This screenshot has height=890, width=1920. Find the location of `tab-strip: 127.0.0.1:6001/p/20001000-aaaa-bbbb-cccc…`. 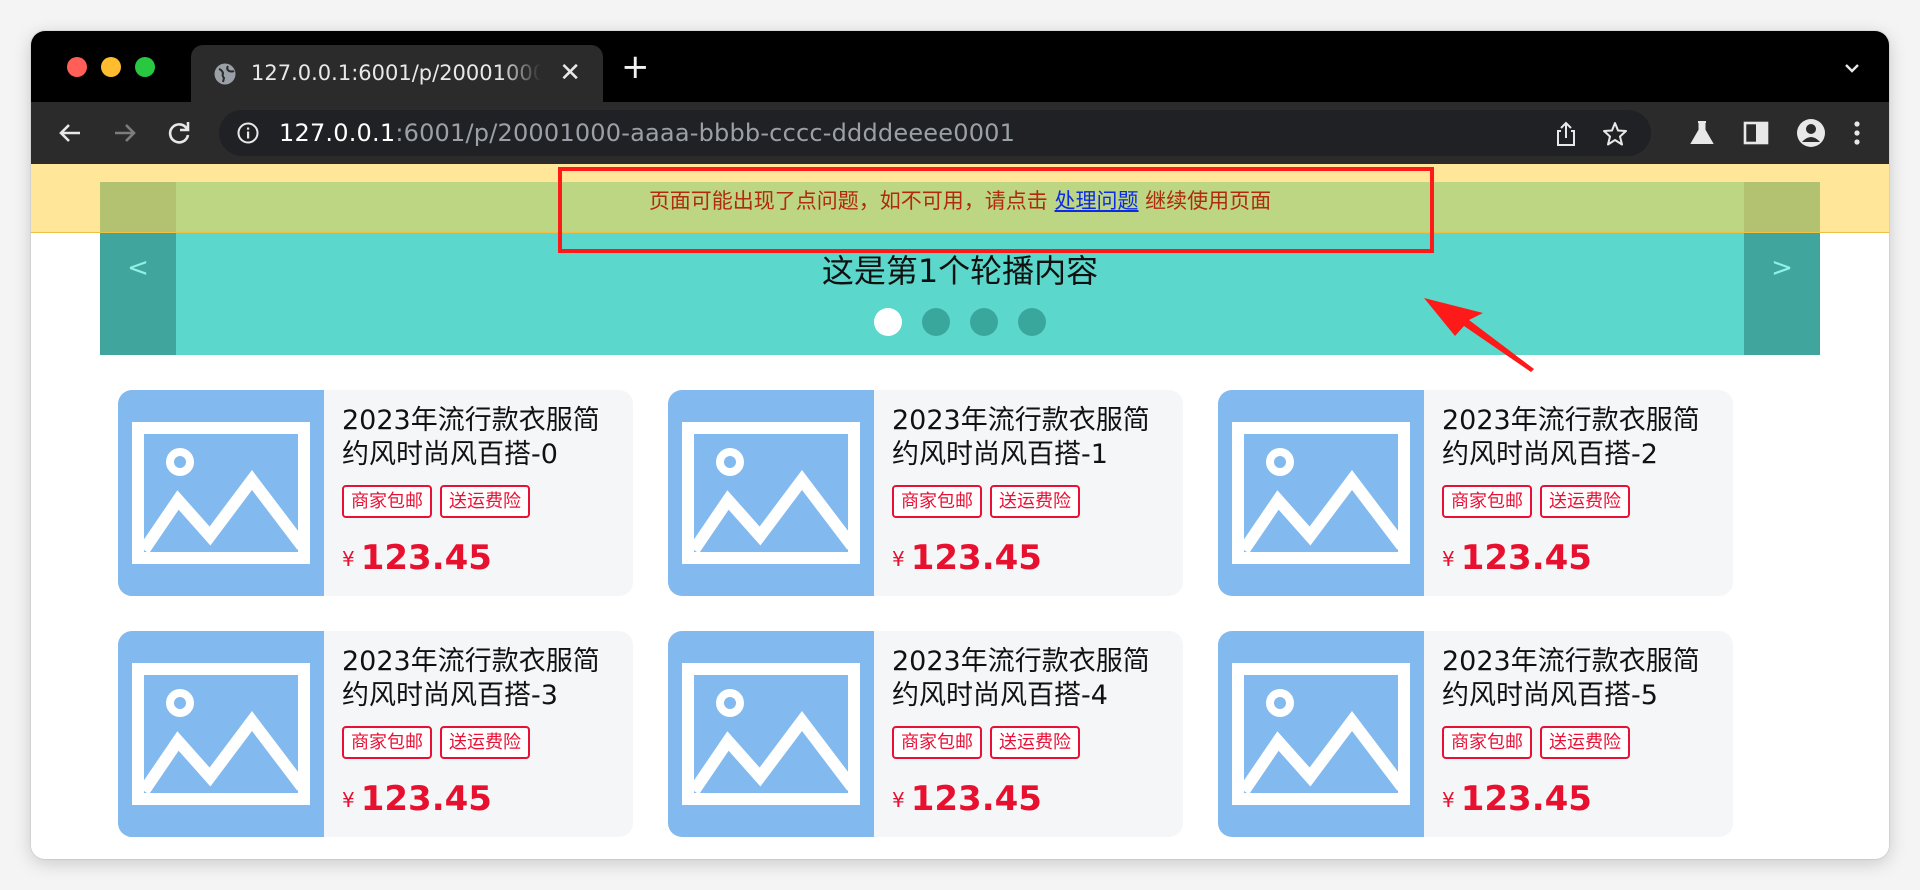

tab-strip: 127.0.0.1:6001/p/20001000-aaaa-bbbb-cccc… is located at coordinates (960, 67).